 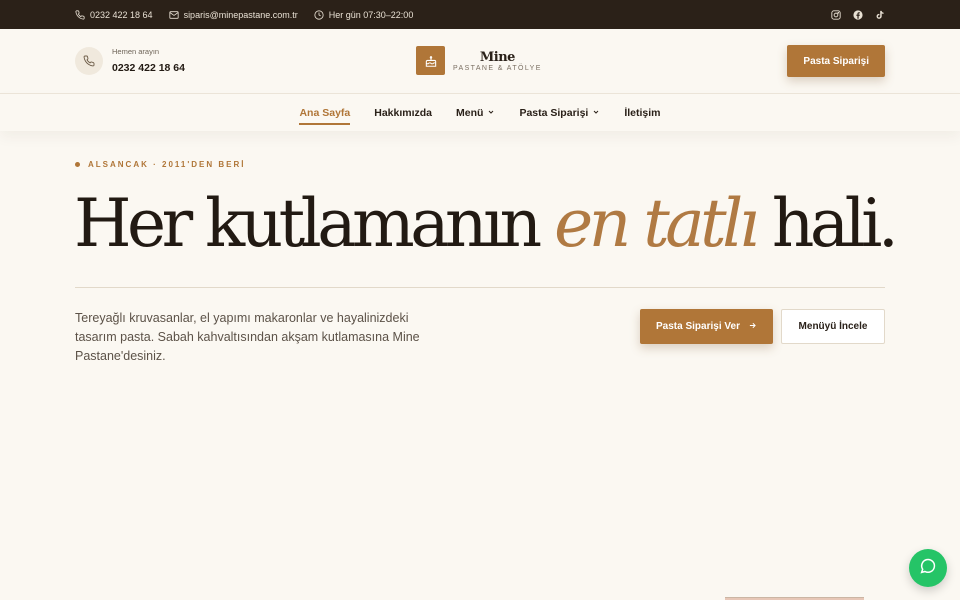 I want to click on social-links, so click(x=858, y=14).